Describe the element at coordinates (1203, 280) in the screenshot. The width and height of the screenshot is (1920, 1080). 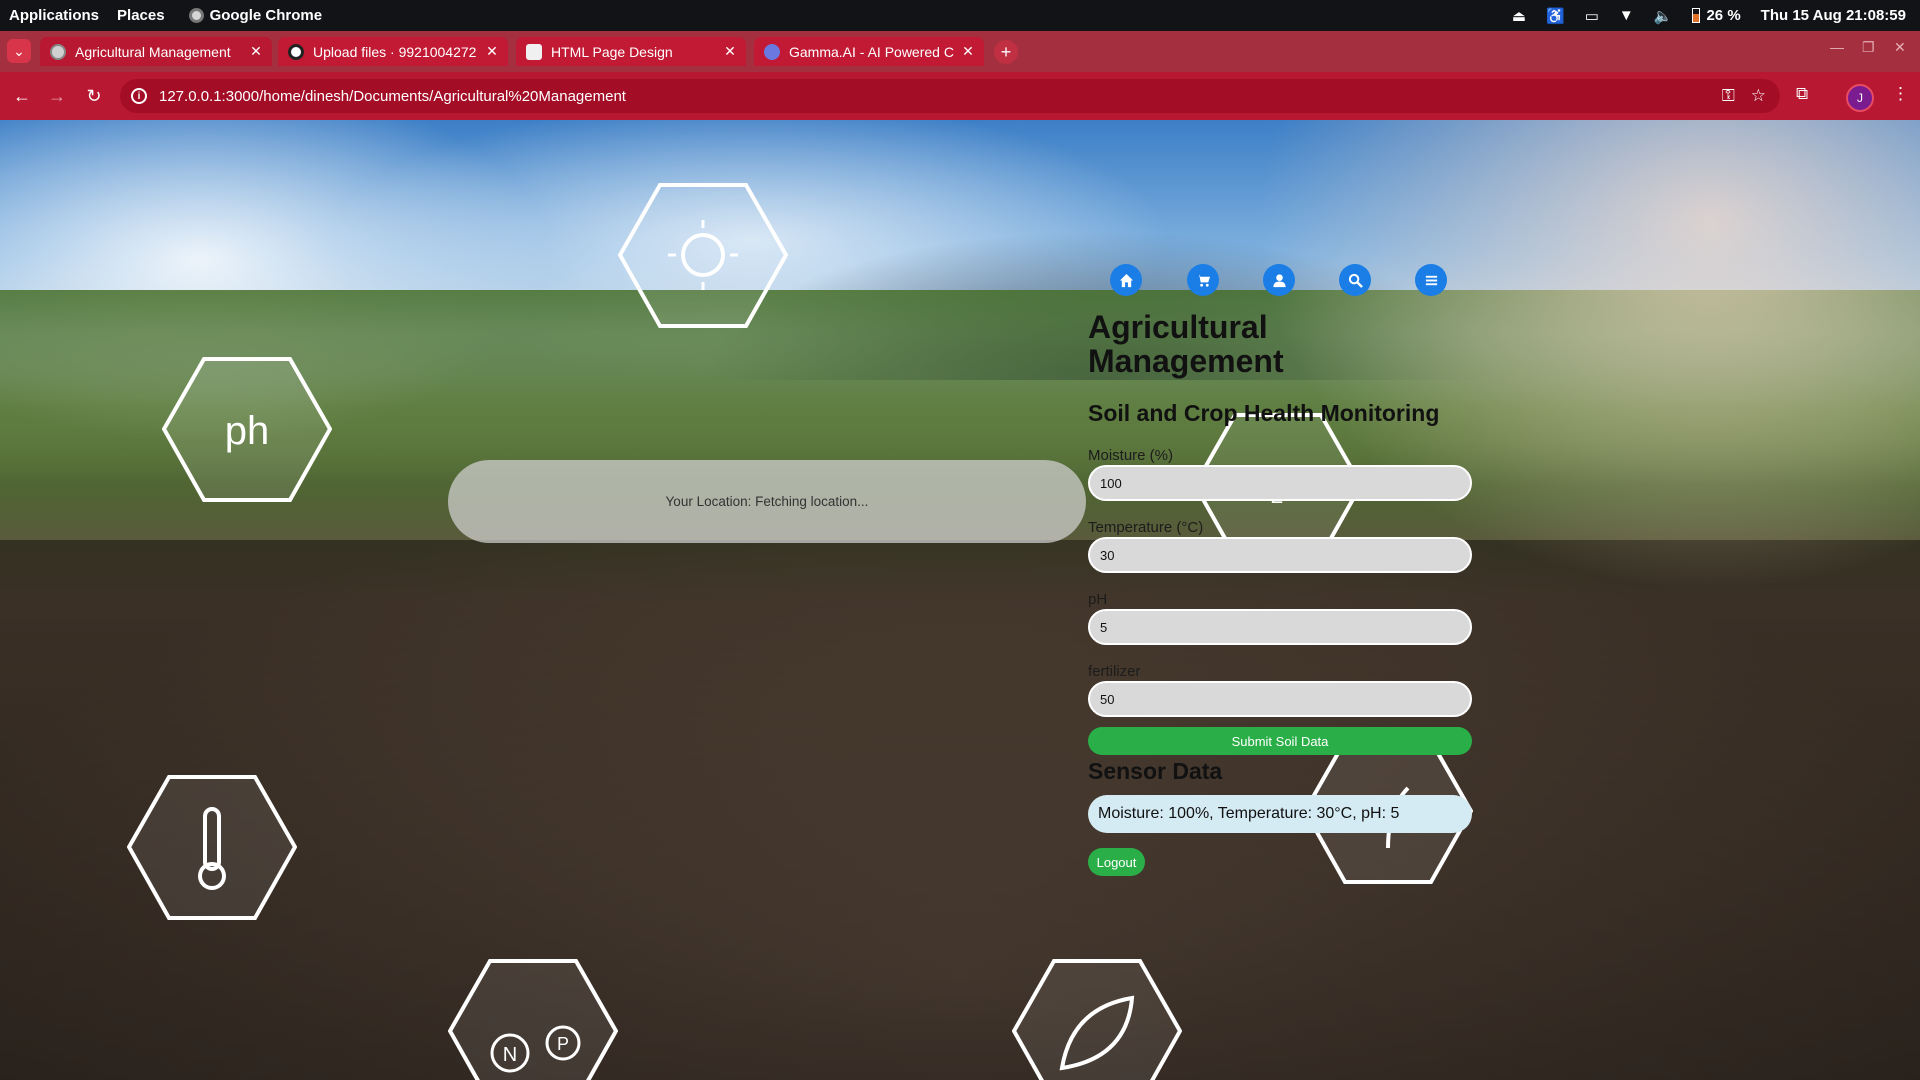
I see `cart-icon` at that location.